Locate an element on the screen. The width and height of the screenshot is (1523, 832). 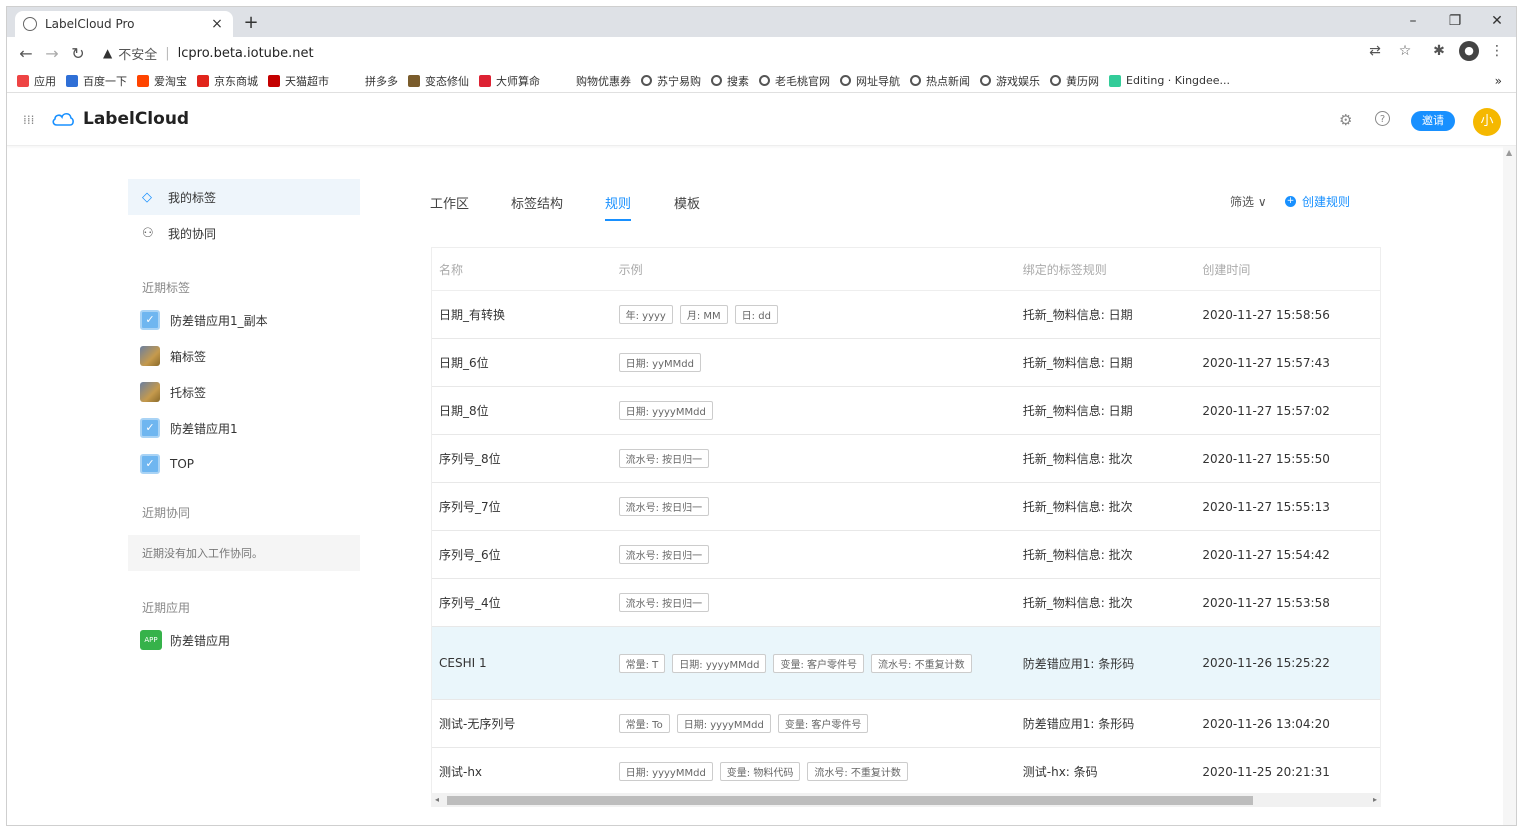
tab-templates: 模板 is located at coordinates (687, 202).